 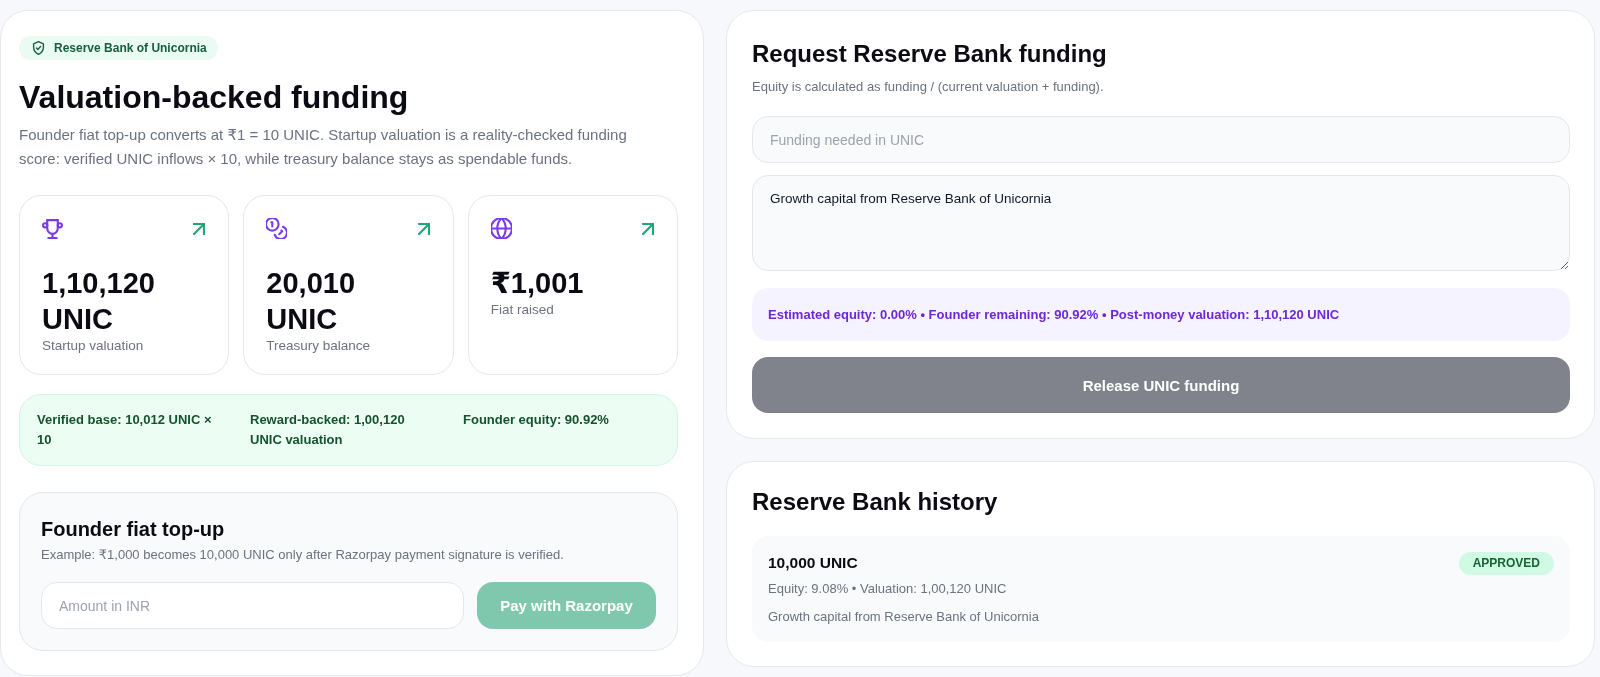 I want to click on stat-value: ₹1,001, so click(x=537, y=283).